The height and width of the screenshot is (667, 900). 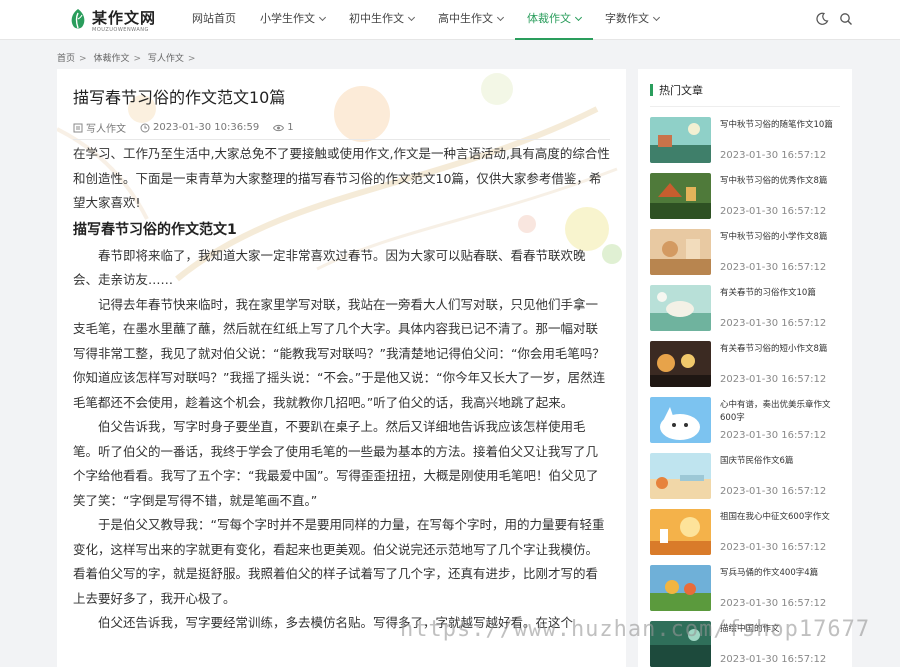 What do you see at coordinates (287, 18) in the screenshot?
I see `nav-primary-school-label: 小学生作文` at bounding box center [287, 18].